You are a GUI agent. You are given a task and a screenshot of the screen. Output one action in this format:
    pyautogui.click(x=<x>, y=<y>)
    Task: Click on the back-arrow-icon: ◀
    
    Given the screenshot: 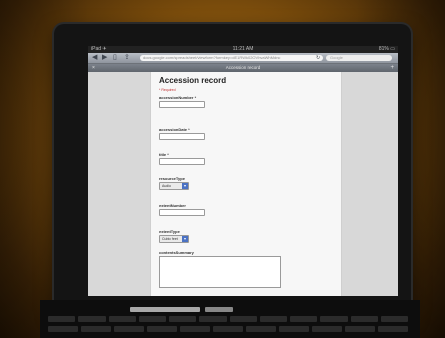 What is the action you would take?
    pyautogui.click(x=94, y=58)
    